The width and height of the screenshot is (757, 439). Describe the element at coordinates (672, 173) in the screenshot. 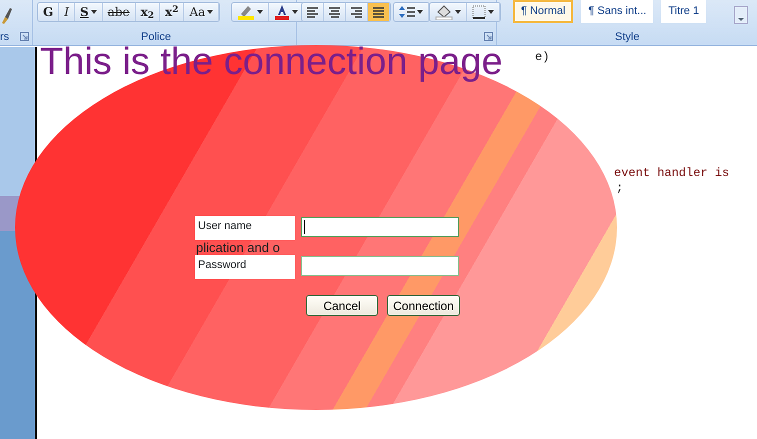

I see `code-text: event handler is` at that location.